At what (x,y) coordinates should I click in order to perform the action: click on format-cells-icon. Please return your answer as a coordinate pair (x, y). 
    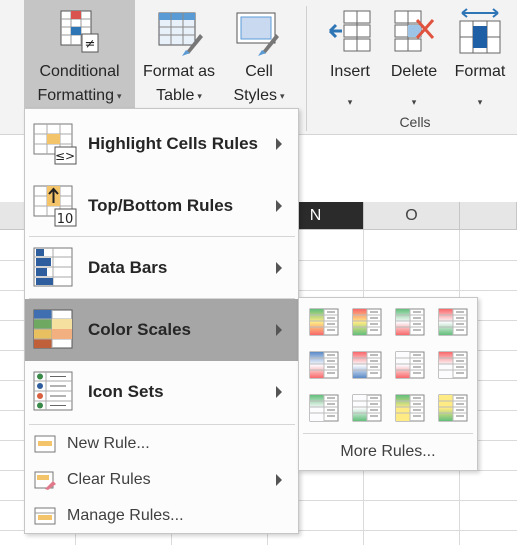
    Looking at the image, I should click on (480, 31).